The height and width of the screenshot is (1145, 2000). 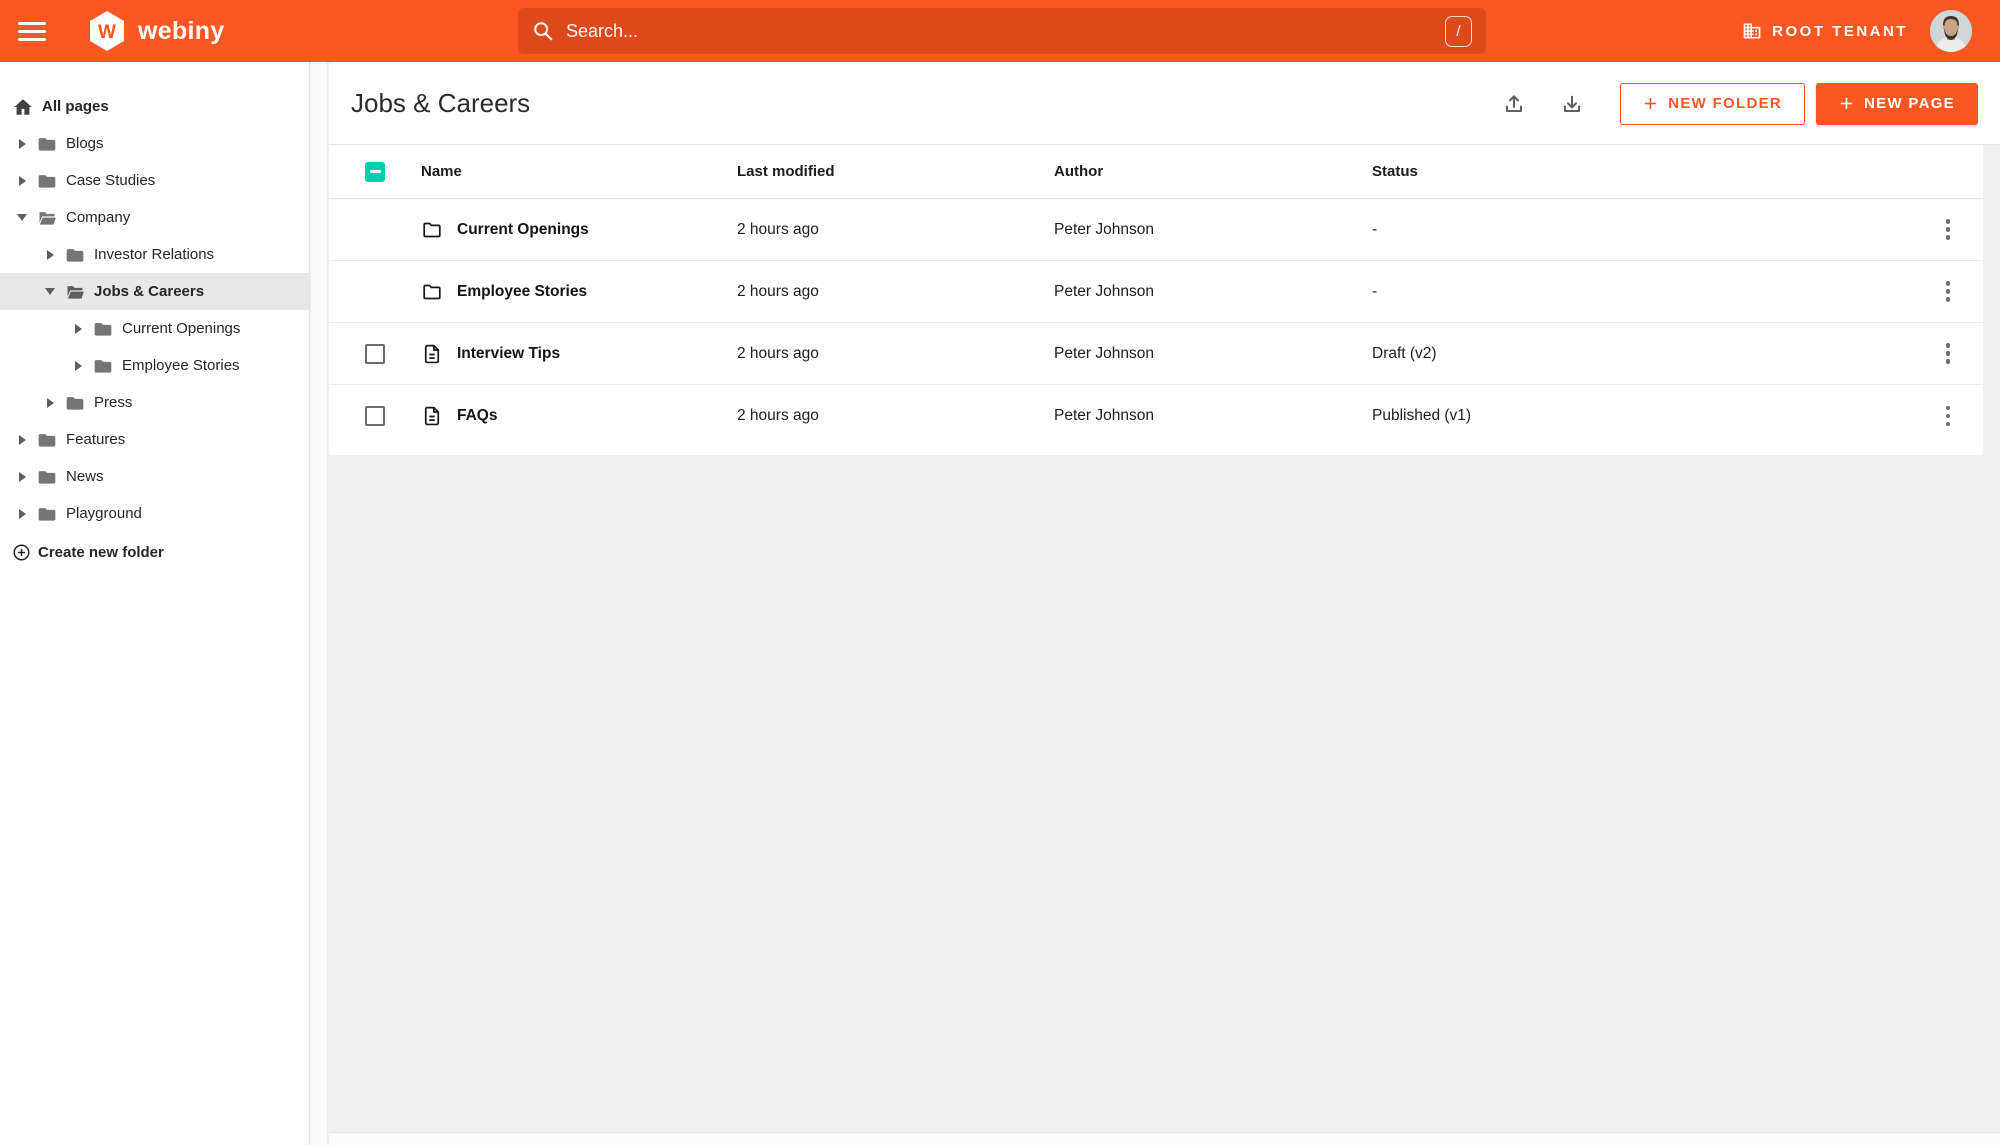 What do you see at coordinates (543, 31) in the screenshot?
I see `search-icon` at bounding box center [543, 31].